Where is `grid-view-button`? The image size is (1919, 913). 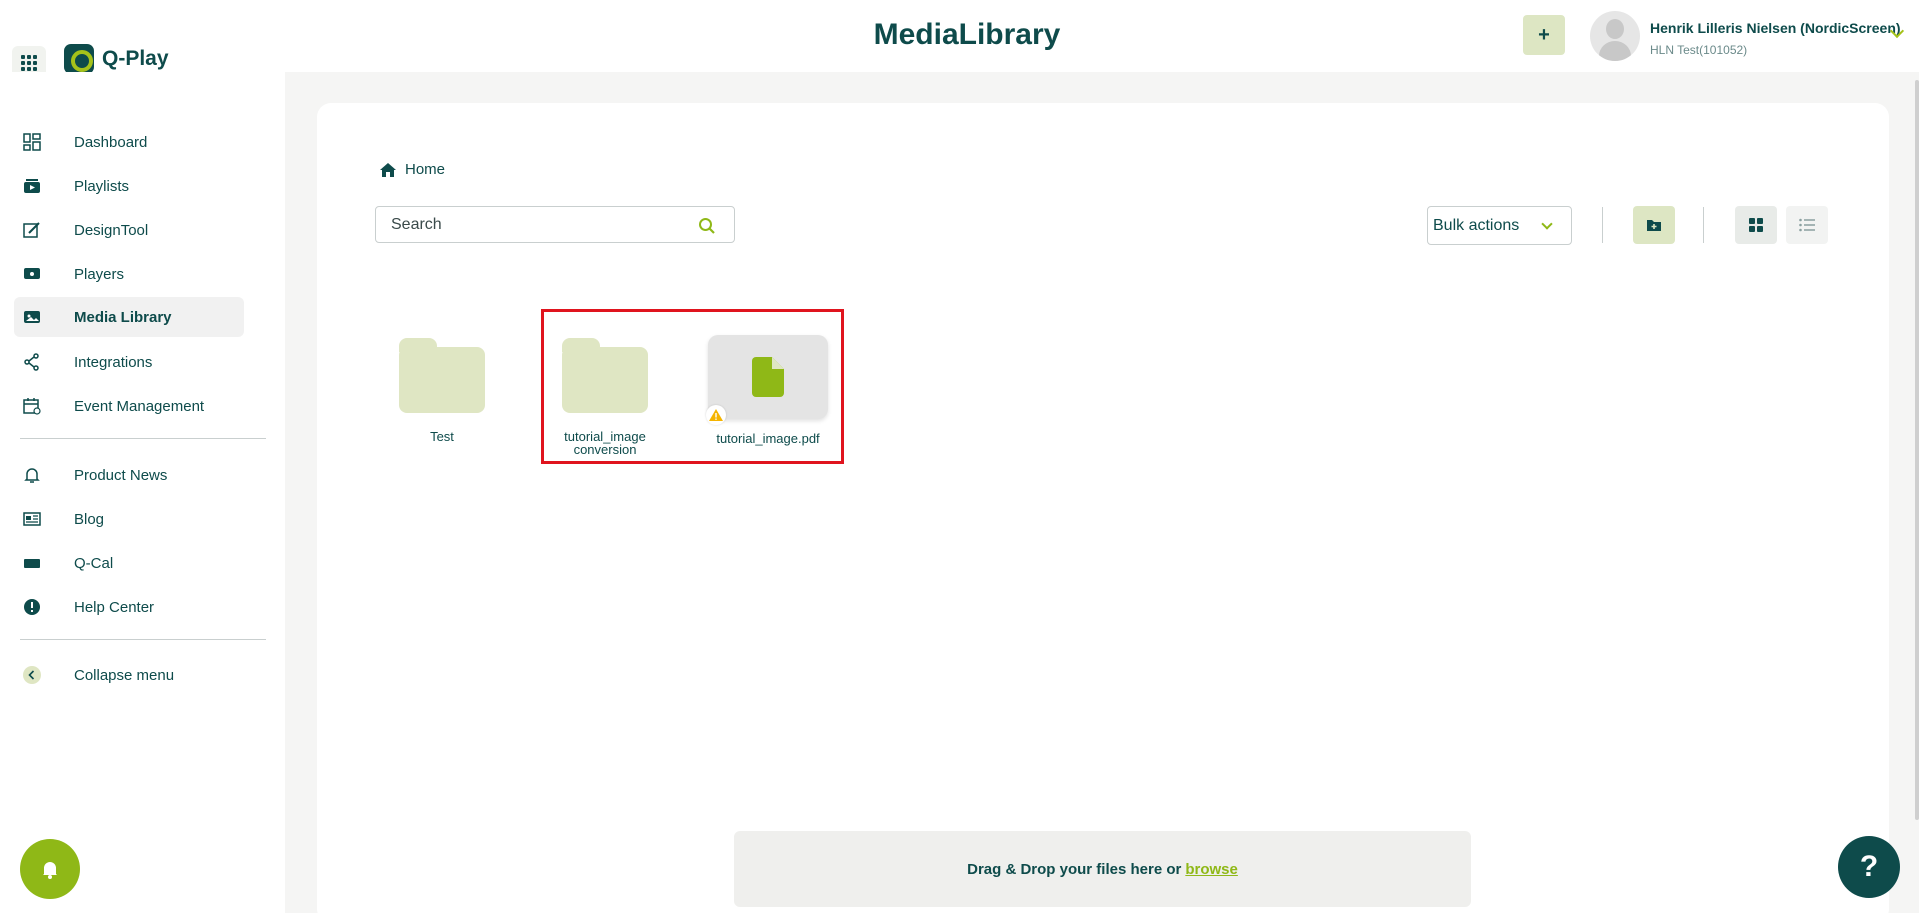
grid-view-button is located at coordinates (1756, 225).